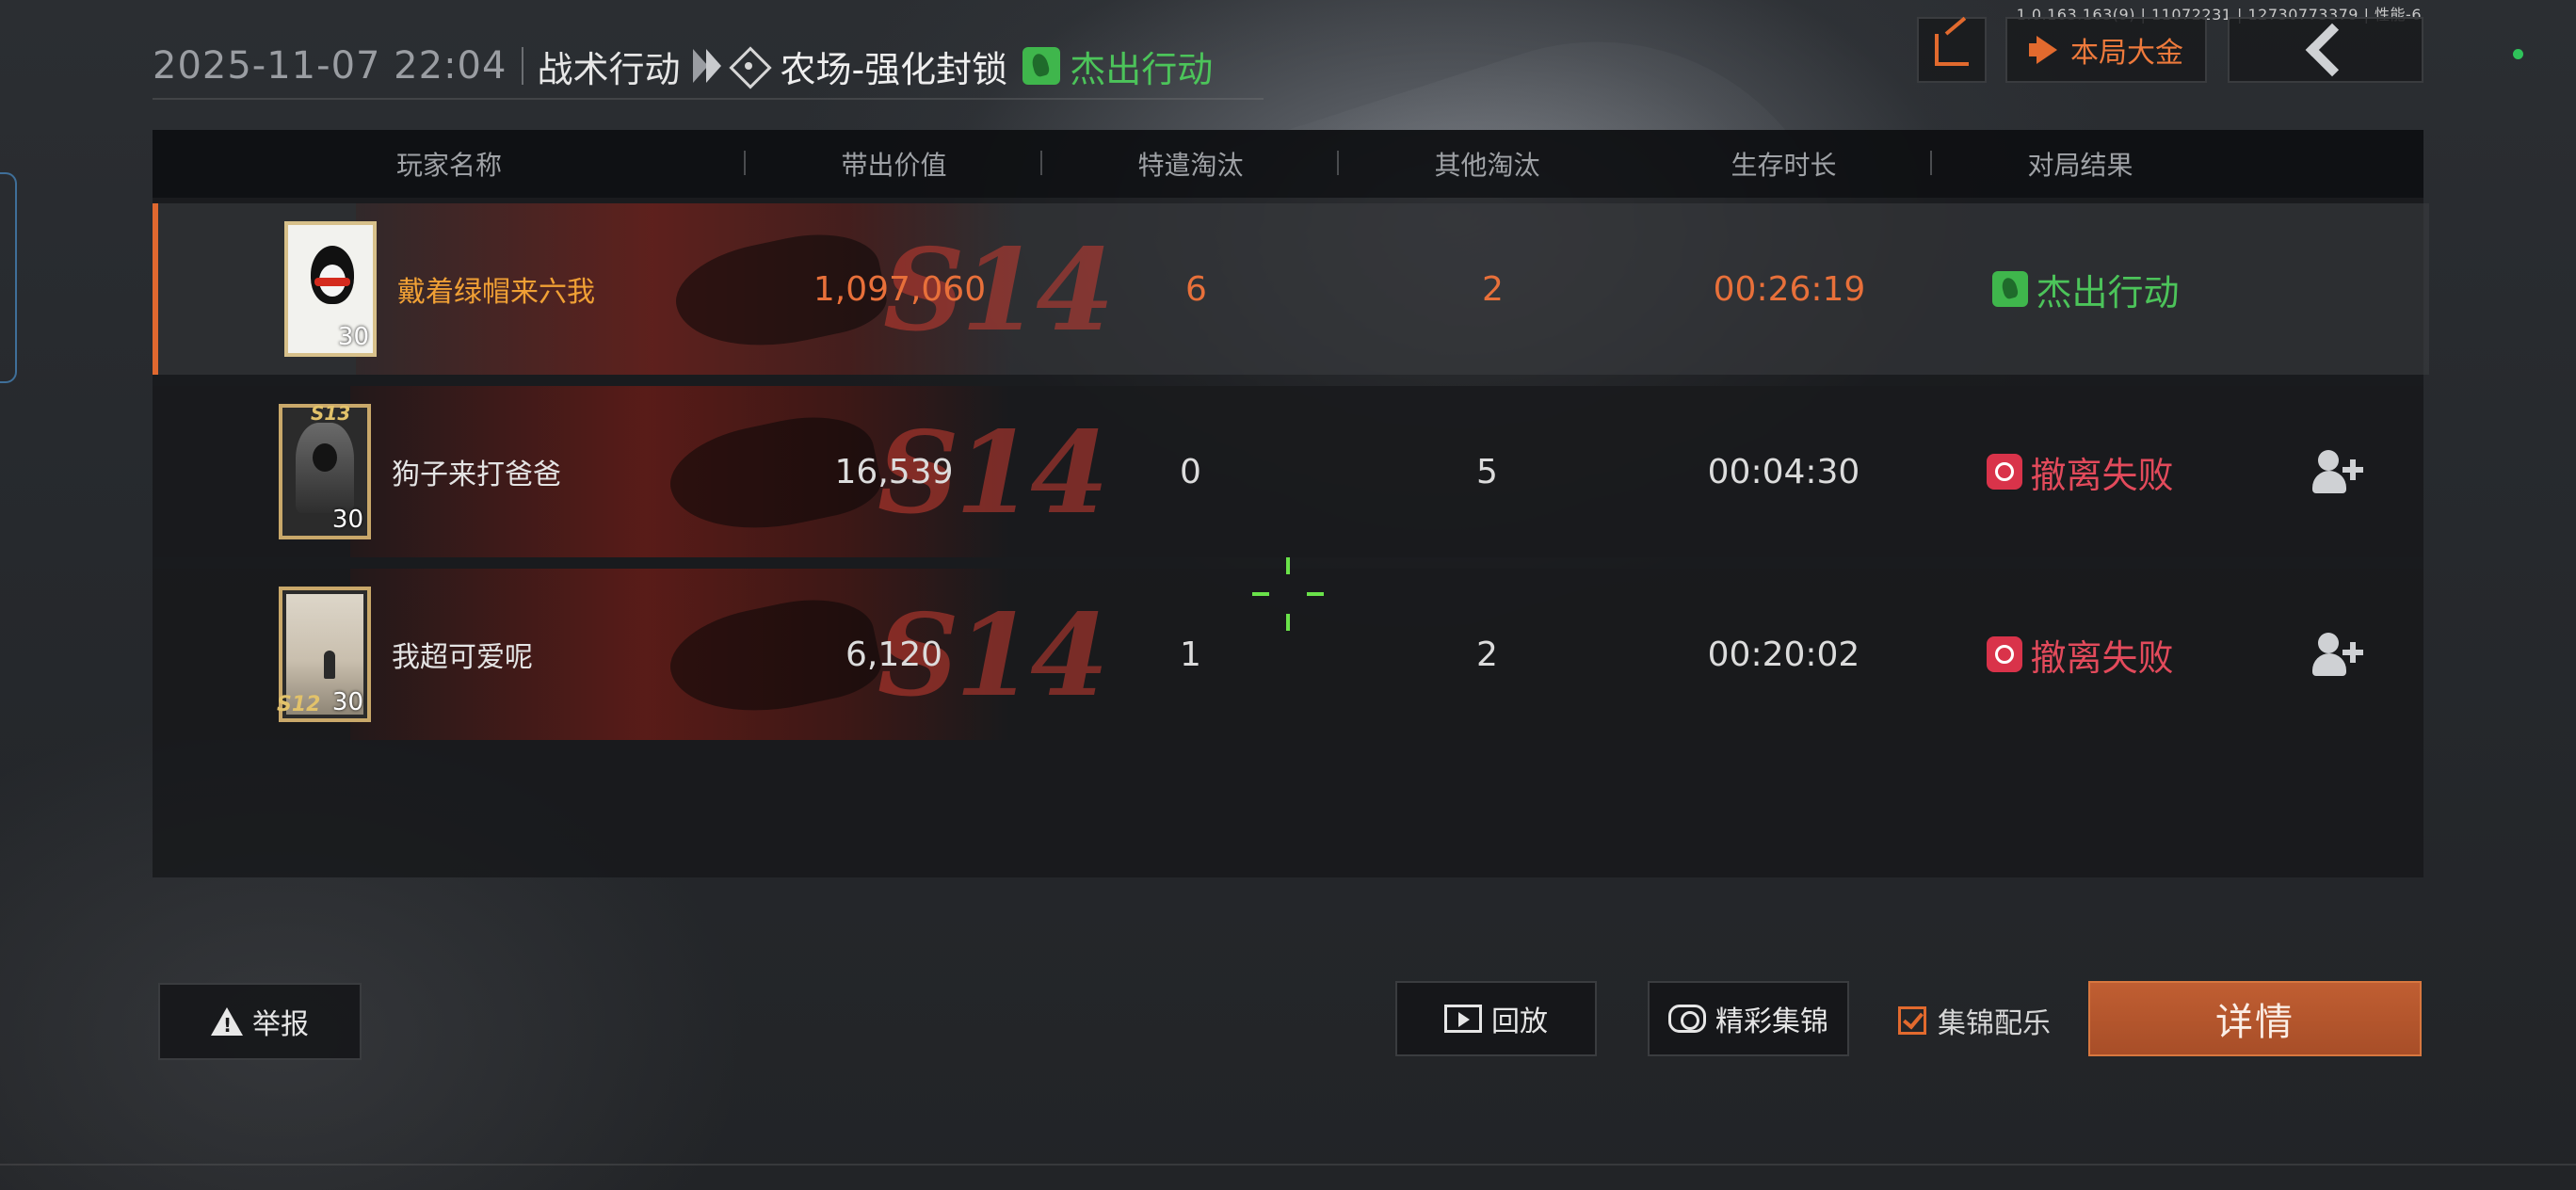  I want to click on highlights-button: 精彩集锦, so click(1748, 1018).